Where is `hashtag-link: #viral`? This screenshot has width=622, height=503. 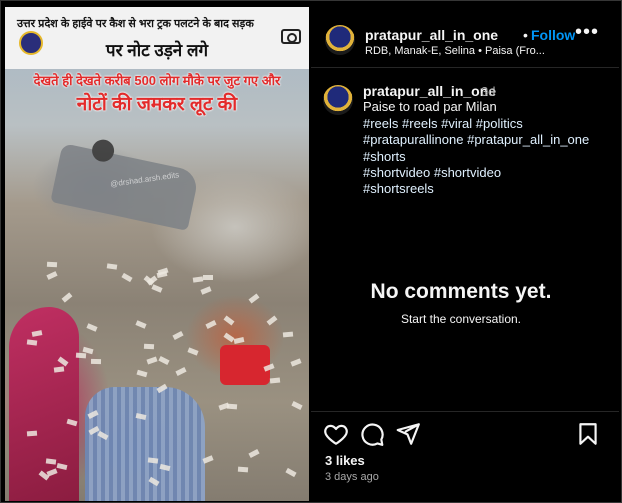 hashtag-link: #viral is located at coordinates (456, 123).